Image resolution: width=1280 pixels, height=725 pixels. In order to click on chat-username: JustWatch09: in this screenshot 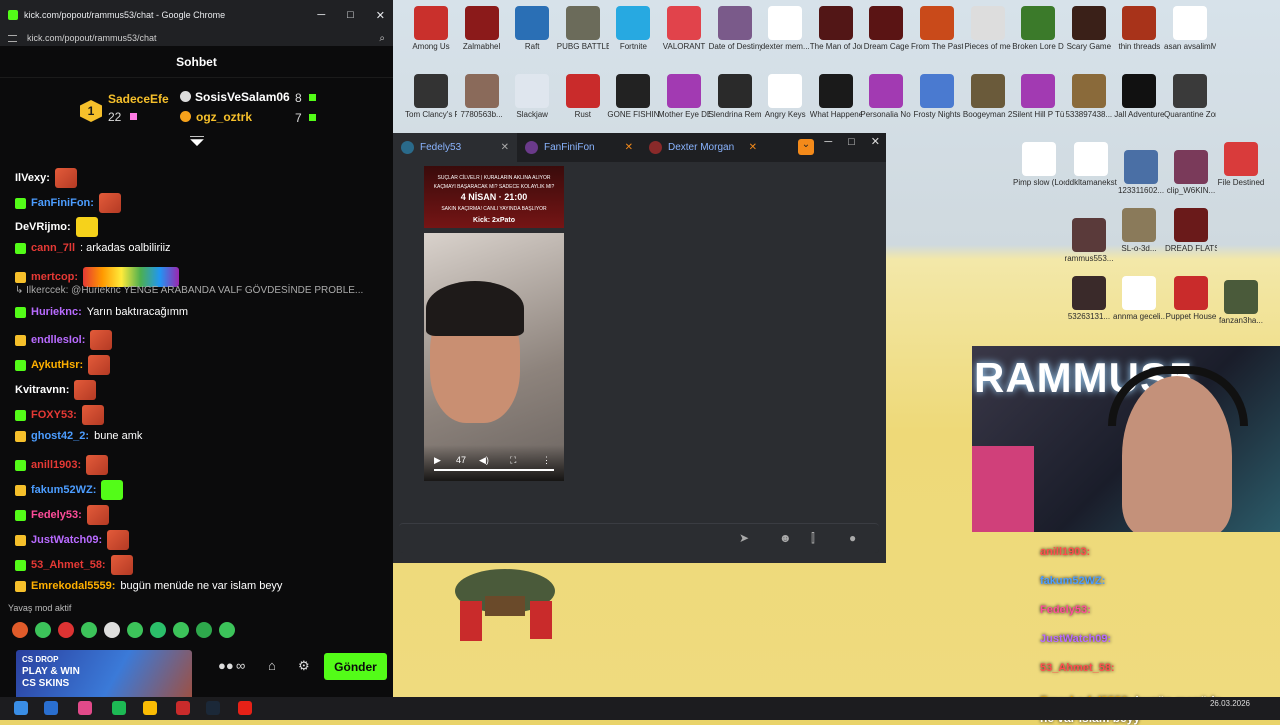, I will do `click(66, 540)`.